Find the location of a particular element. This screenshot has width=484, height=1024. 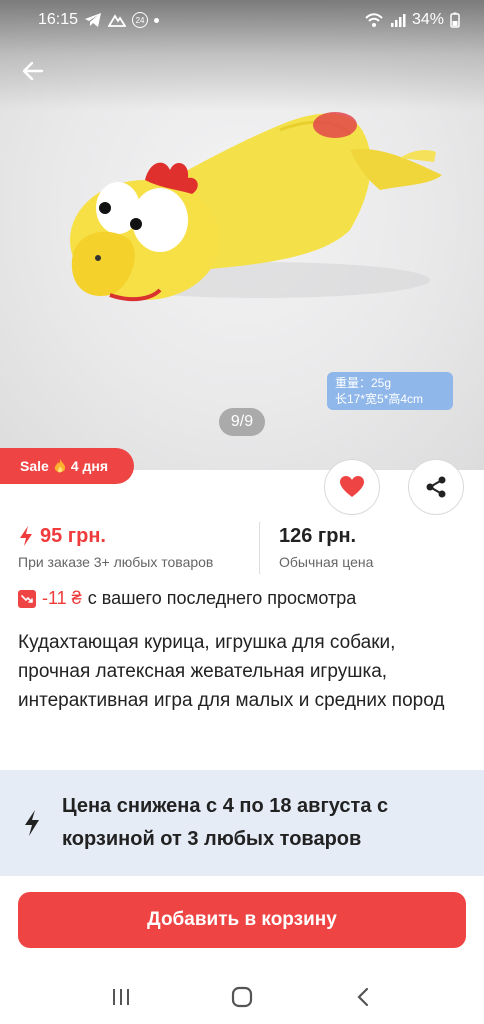

battery-icon is located at coordinates (455, 20).